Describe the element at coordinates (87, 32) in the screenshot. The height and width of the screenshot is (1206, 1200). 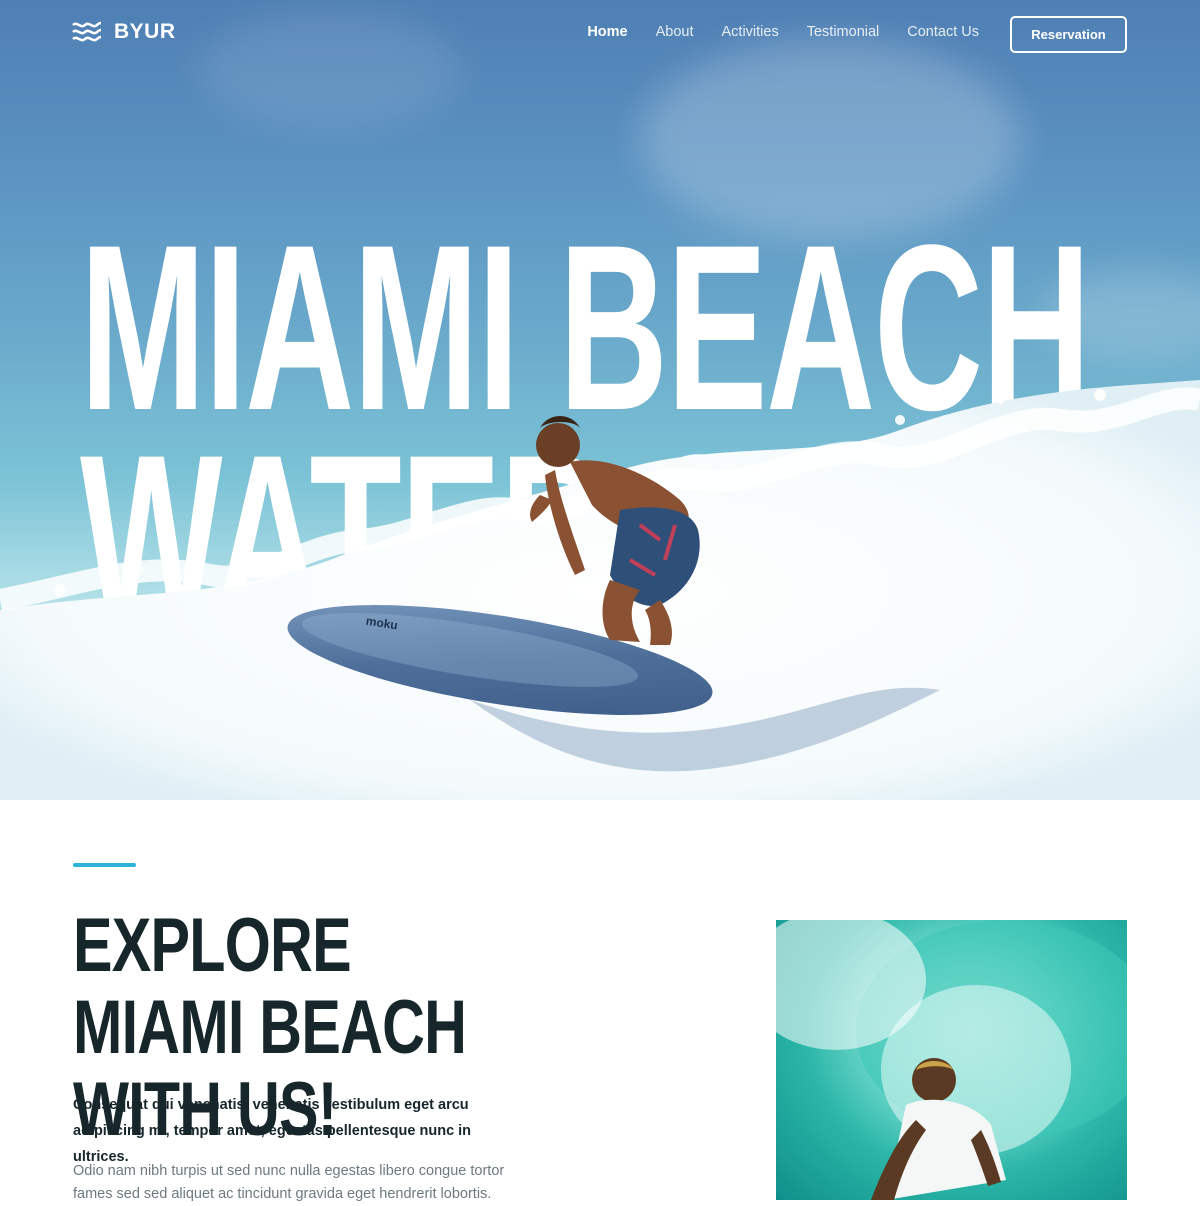
I see `waves-icon` at that location.